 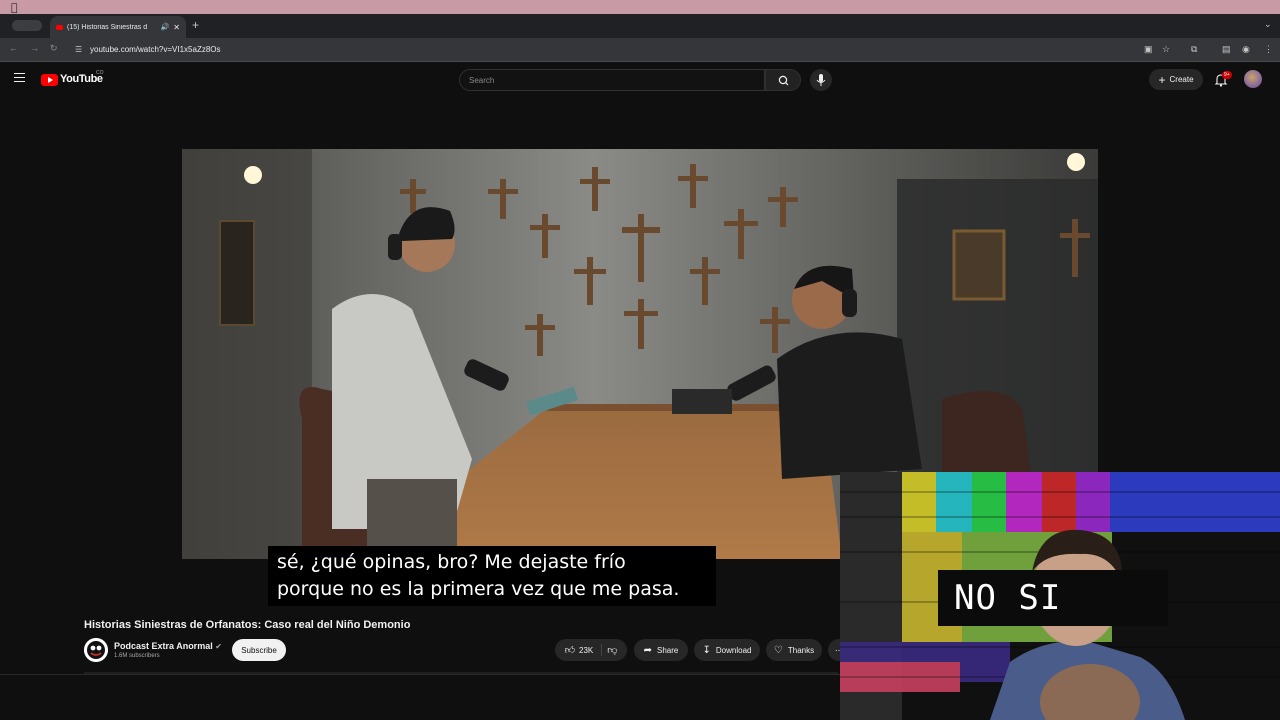 I want to click on voice-search-button, so click(x=821, y=80).